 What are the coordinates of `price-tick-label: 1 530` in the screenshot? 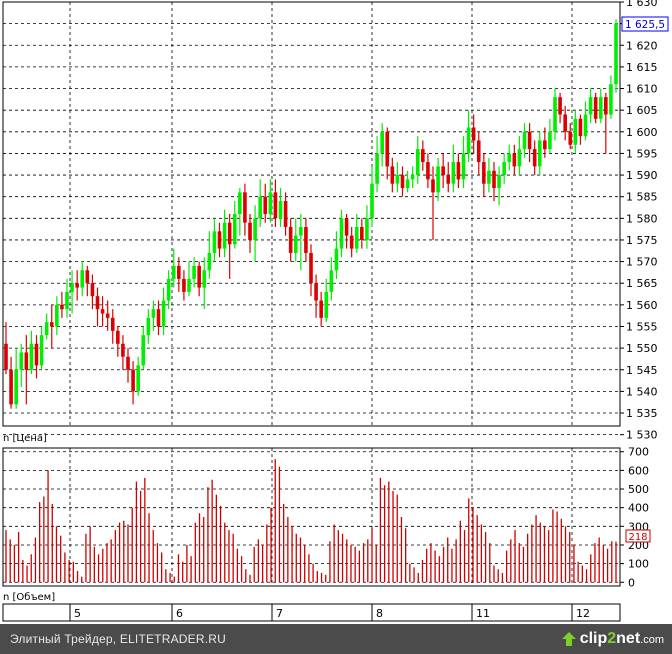 It's located at (642, 435).